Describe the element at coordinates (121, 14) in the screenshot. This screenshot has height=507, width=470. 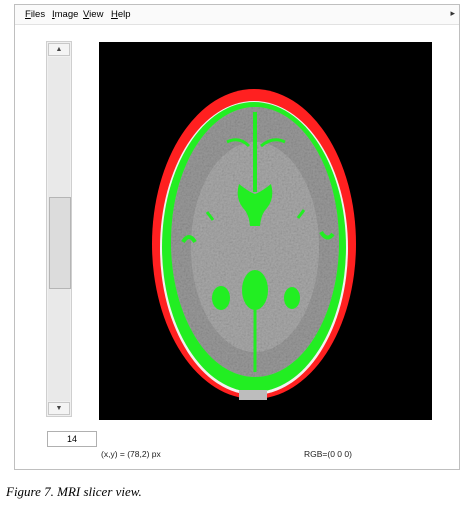
I see `menu-help: Help` at that location.